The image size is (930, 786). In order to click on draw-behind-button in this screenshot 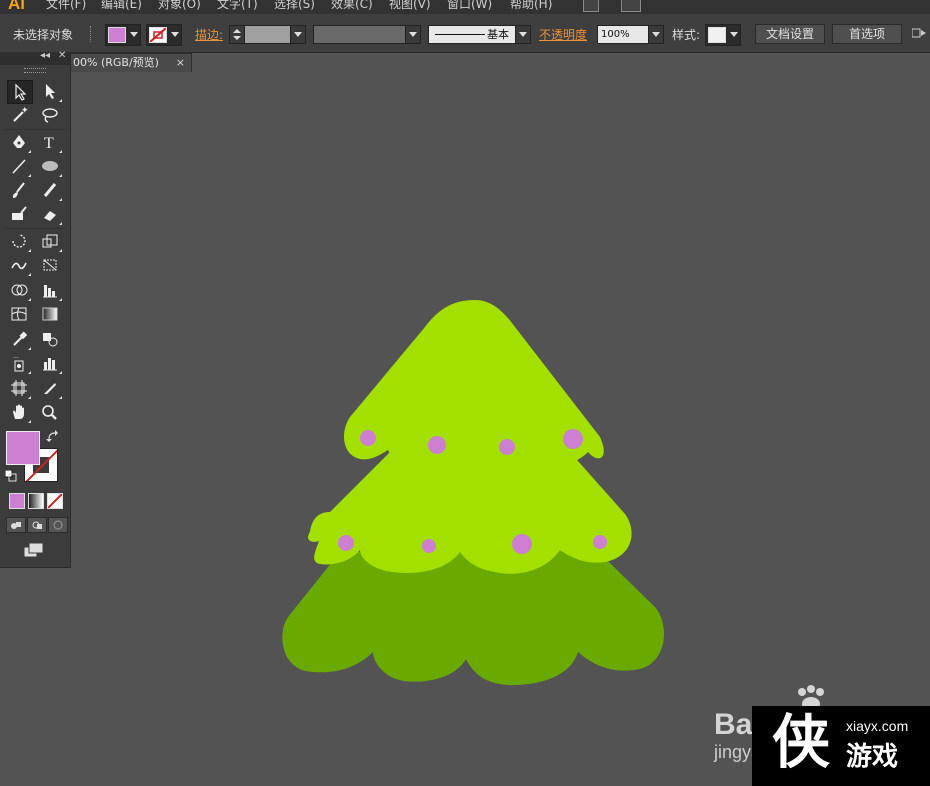, I will do `click(37, 525)`.